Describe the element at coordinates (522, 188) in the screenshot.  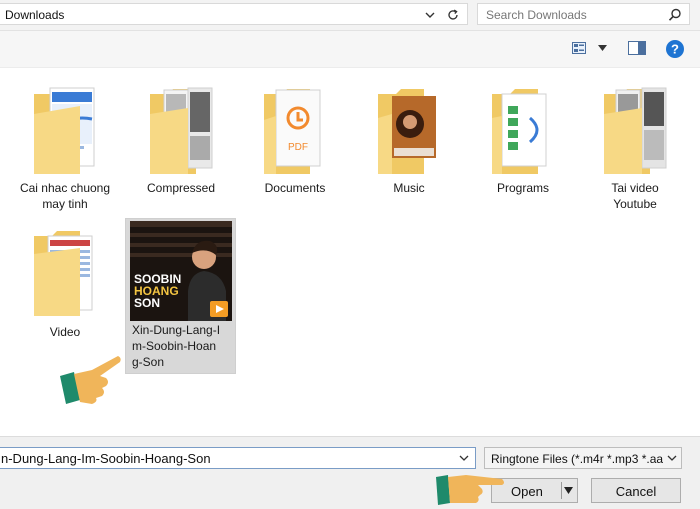
I see `folder-label: Programs` at that location.